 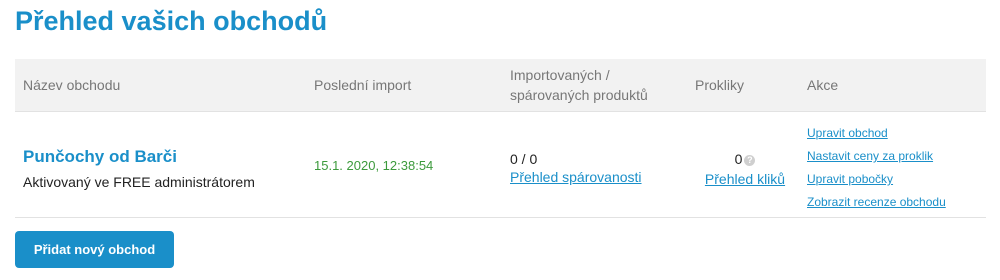 What do you see at coordinates (100, 157) in the screenshot?
I see `shop-name-link: Punčochy od Barči` at bounding box center [100, 157].